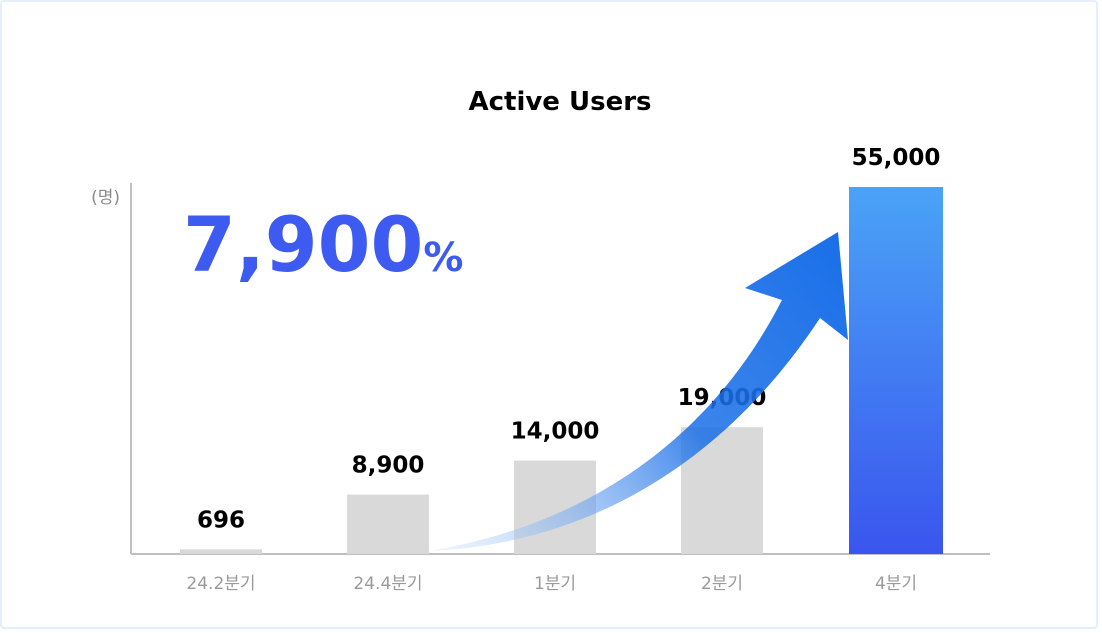 The width and height of the screenshot is (1102, 633). Describe the element at coordinates (105, 198) in the screenshot. I see `y-axis-unit-label: (명)` at that location.